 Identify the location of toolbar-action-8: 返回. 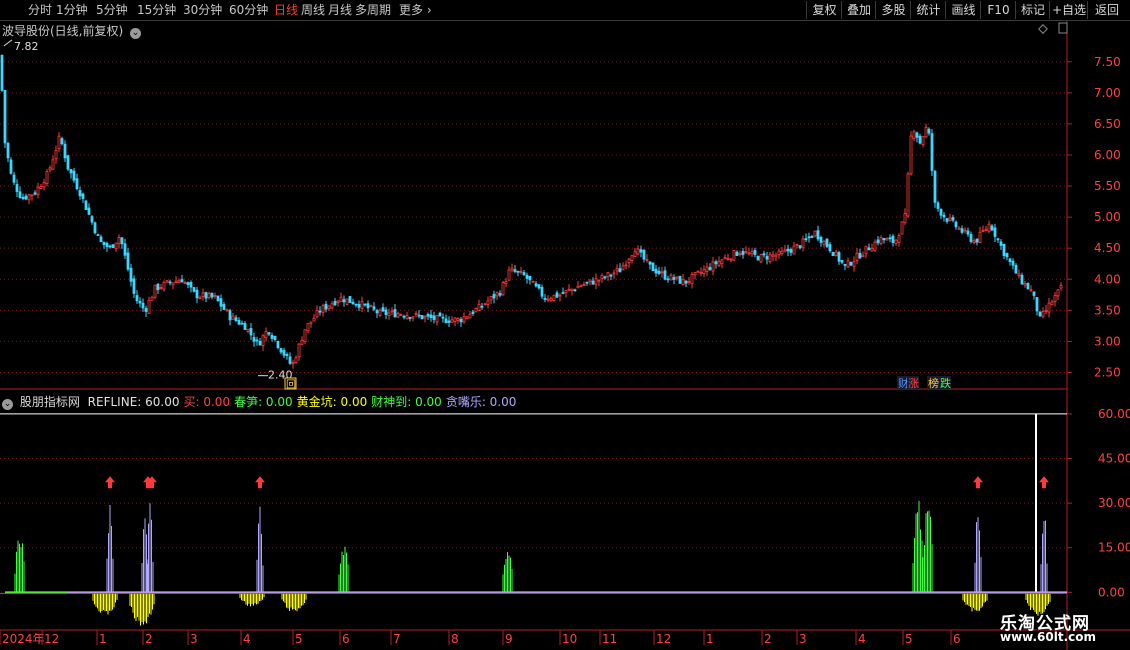
(1106, 10).